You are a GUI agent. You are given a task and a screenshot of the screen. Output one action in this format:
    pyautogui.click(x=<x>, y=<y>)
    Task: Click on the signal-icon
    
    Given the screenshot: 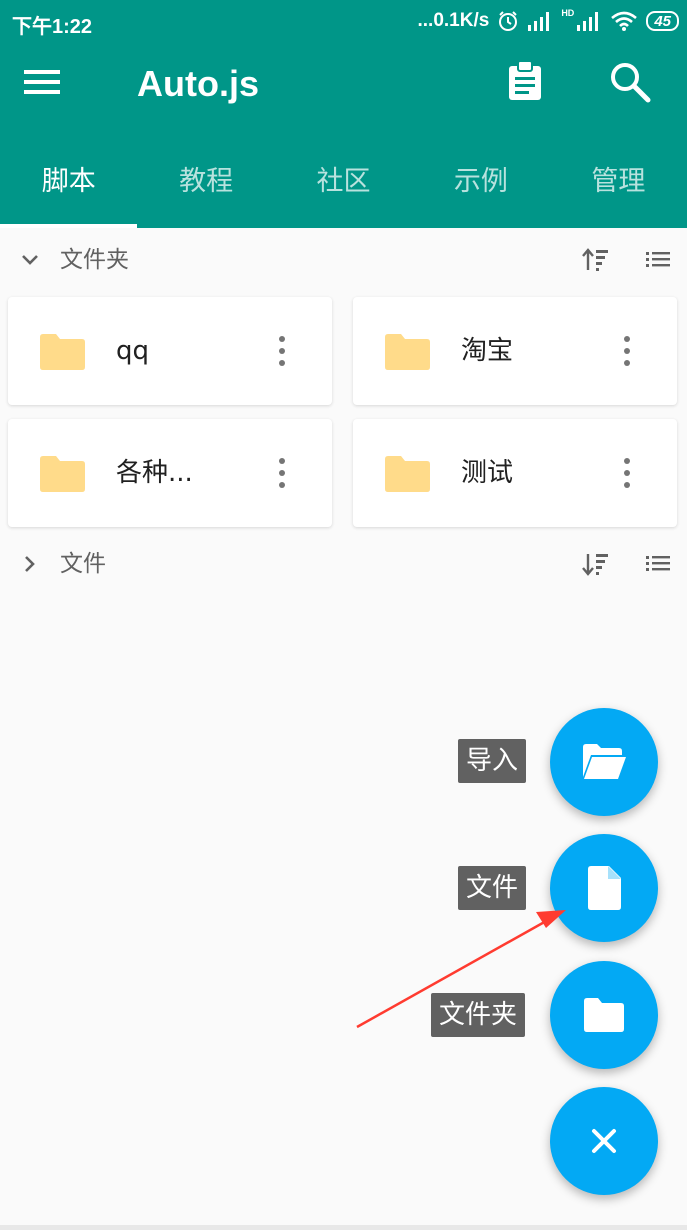 What is the action you would take?
    pyautogui.click(x=539, y=21)
    